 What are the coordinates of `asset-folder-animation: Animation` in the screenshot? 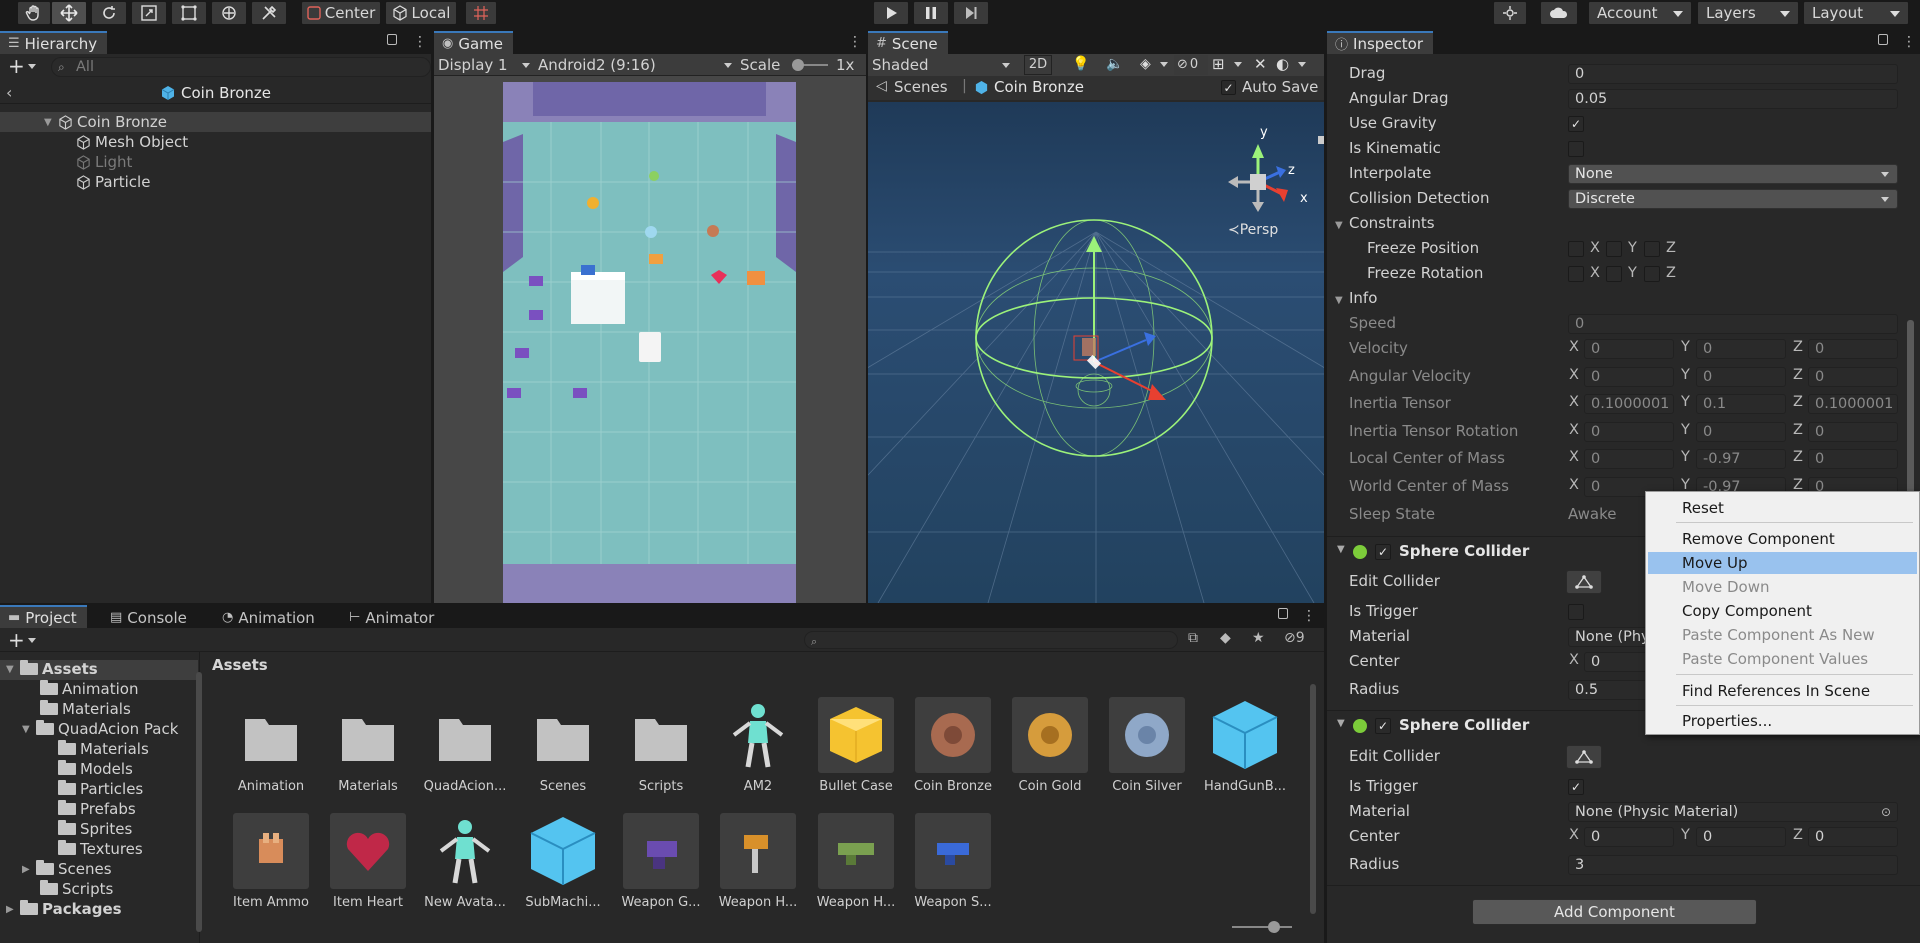 It's located at (271, 745).